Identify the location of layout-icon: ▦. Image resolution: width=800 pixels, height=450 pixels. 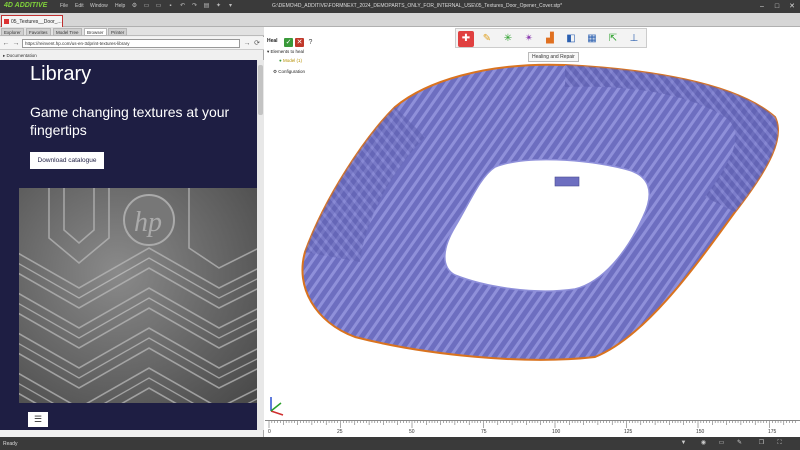
(592, 39).